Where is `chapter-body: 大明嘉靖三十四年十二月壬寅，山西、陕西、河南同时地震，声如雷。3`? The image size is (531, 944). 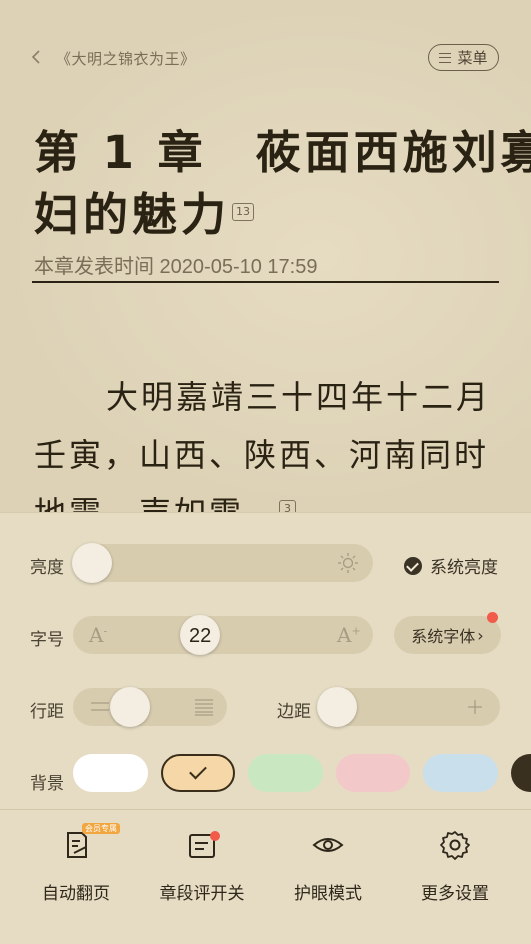
chapter-body: 大明嘉靖三十四年十二月壬寅，山西、陕西、河南同时地震，声如雷。3 is located at coordinates (269, 440).